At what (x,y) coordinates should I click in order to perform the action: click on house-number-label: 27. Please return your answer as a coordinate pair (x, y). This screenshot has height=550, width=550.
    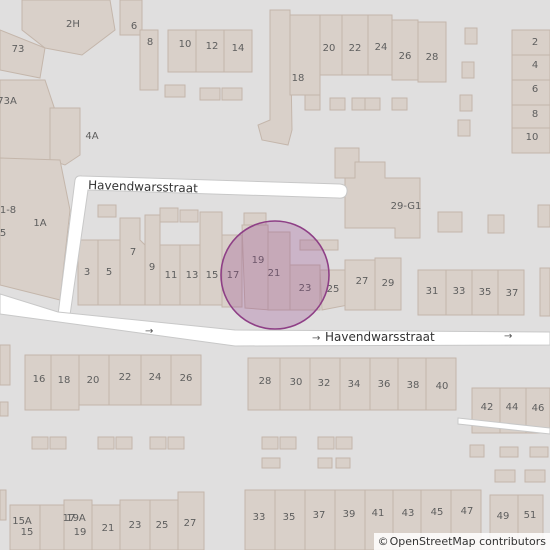
    Looking at the image, I should click on (362, 281).